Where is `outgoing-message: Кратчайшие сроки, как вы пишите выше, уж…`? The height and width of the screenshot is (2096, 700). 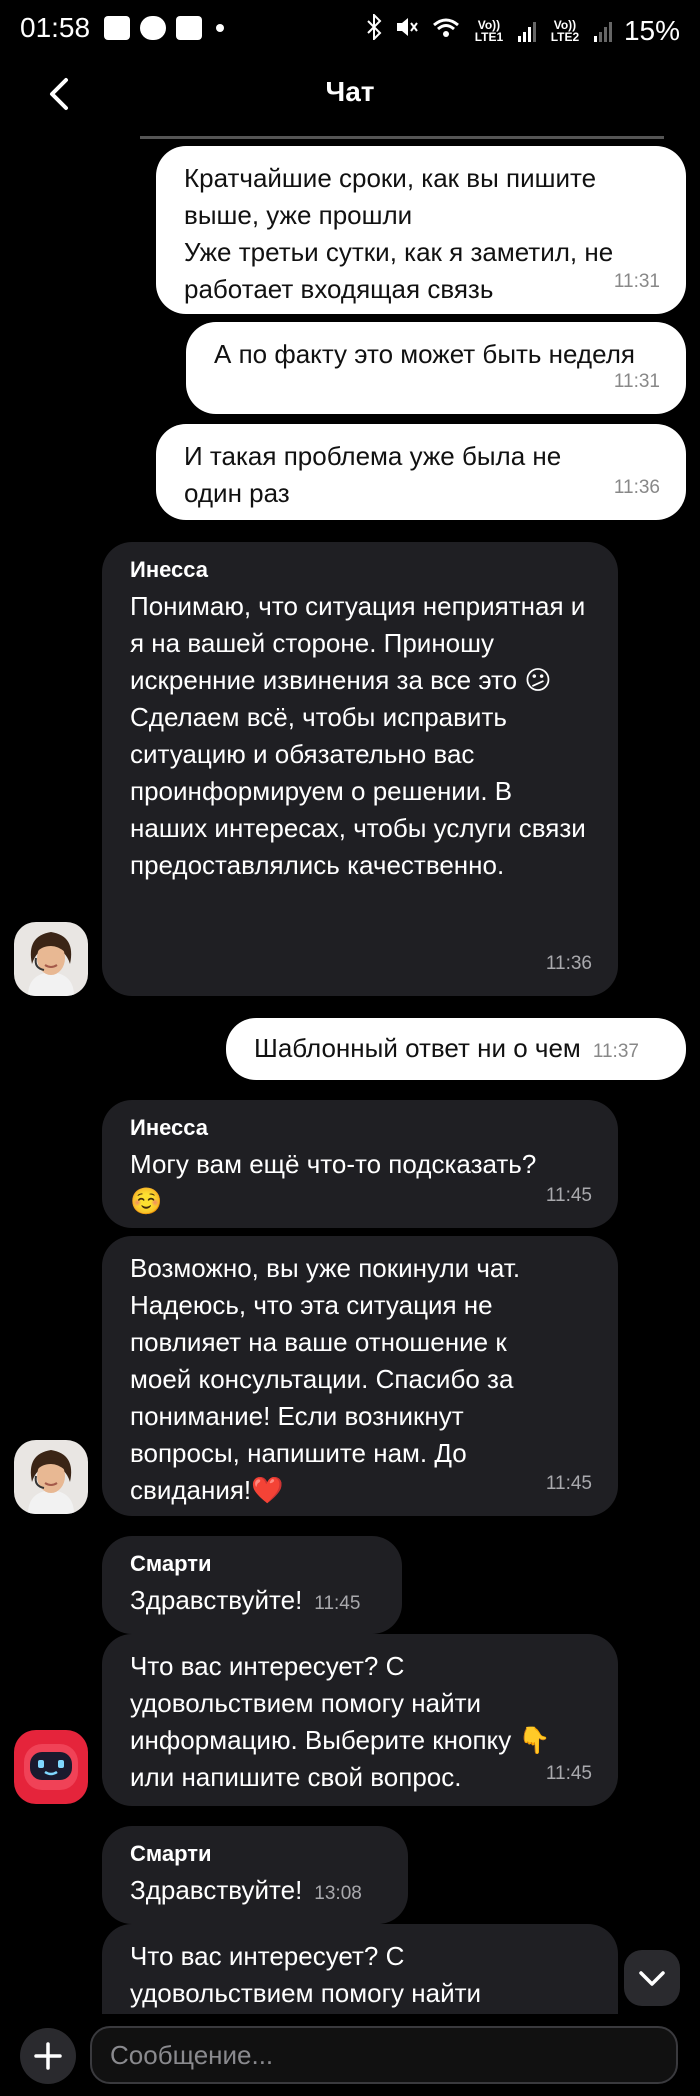 outgoing-message: Кратчайшие сроки, как вы пишите выше, уж… is located at coordinates (421, 230).